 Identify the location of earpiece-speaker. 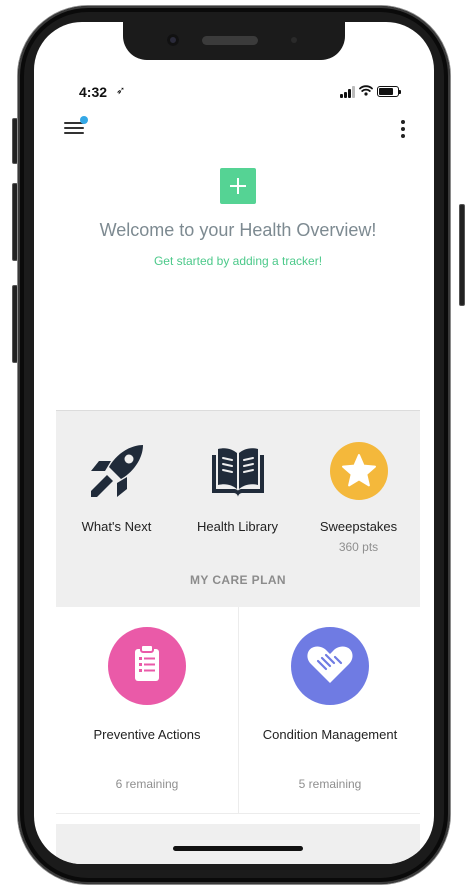
(230, 40).